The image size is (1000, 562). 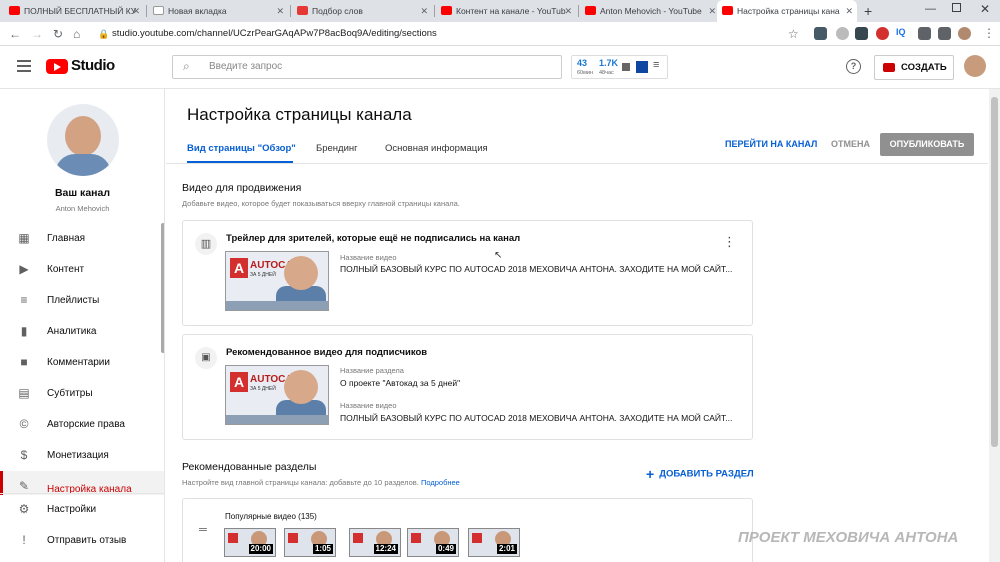 I want to click on video-duration: 12:24, so click(x=385, y=549).